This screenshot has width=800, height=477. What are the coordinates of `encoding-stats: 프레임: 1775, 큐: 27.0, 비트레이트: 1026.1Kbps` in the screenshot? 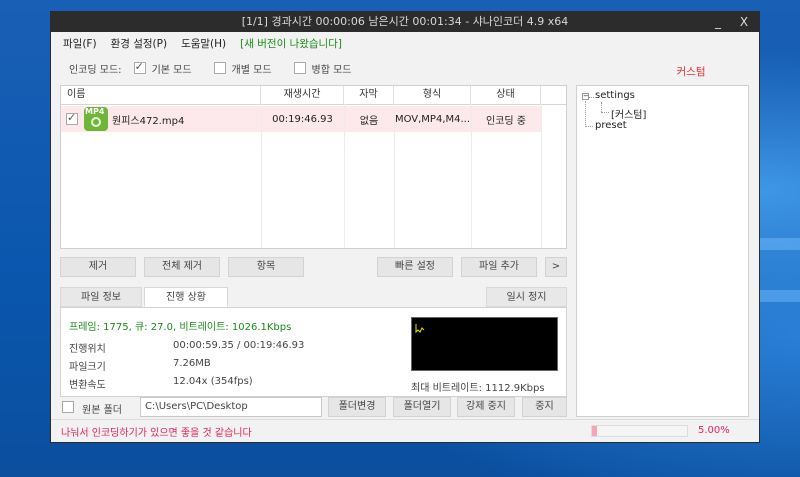 It's located at (180, 327).